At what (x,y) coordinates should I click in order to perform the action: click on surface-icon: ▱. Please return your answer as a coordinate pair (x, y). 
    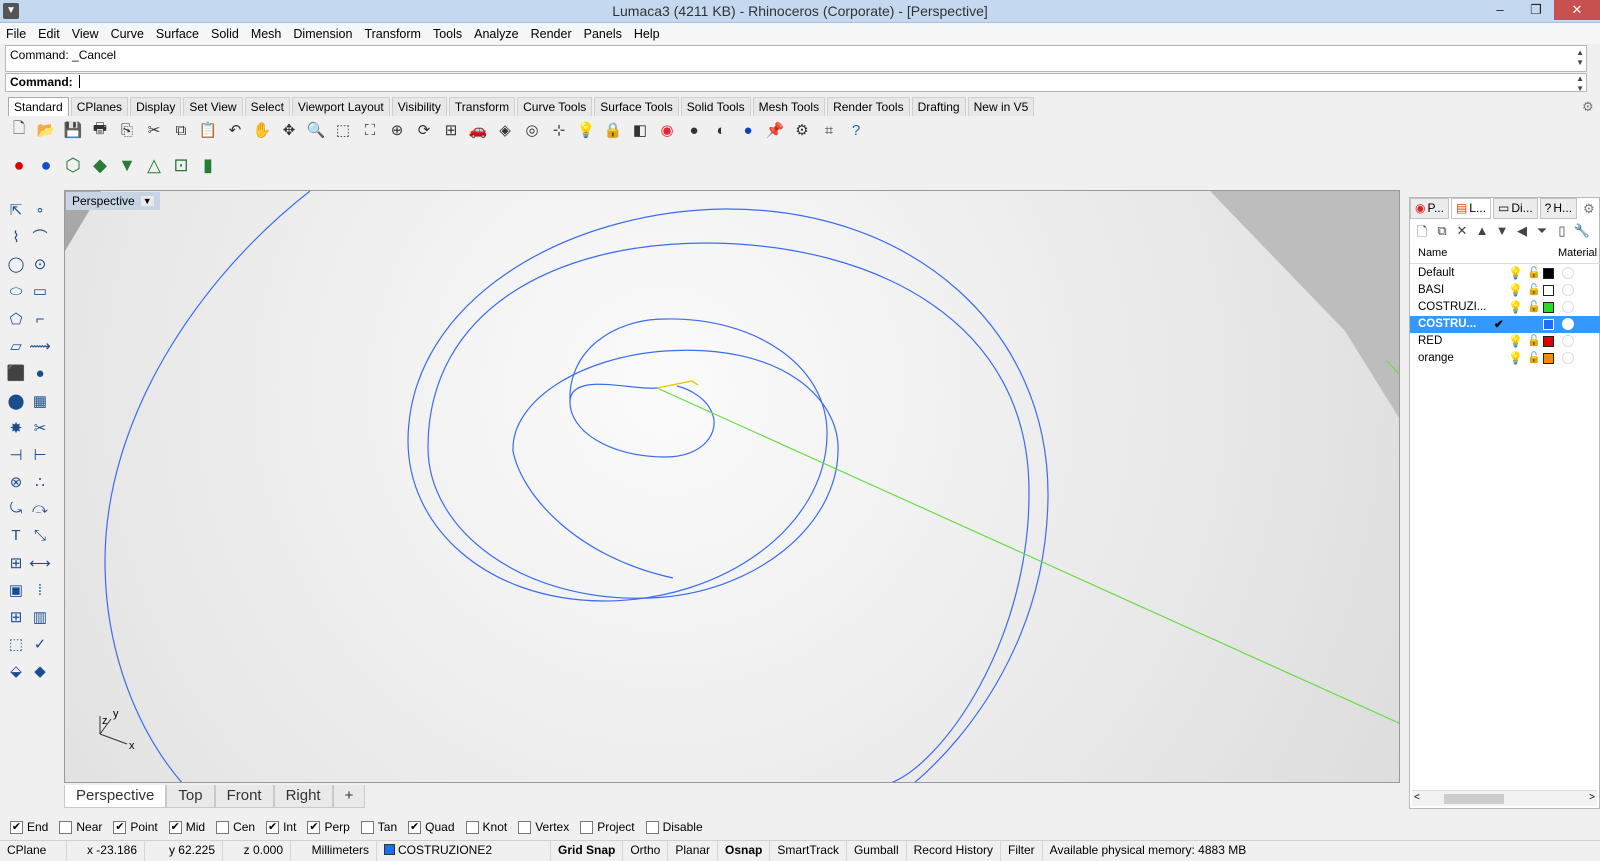
    Looking at the image, I should click on (16, 346).